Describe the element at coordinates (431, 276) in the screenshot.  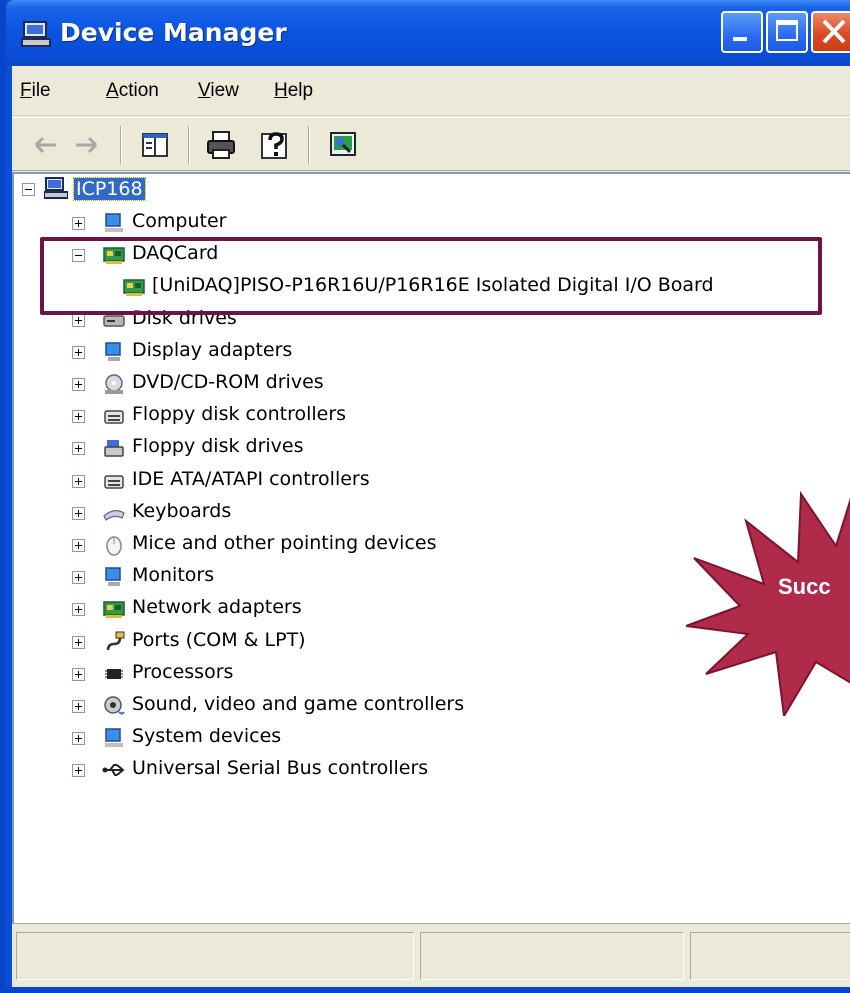
I see `highlight-box` at that location.